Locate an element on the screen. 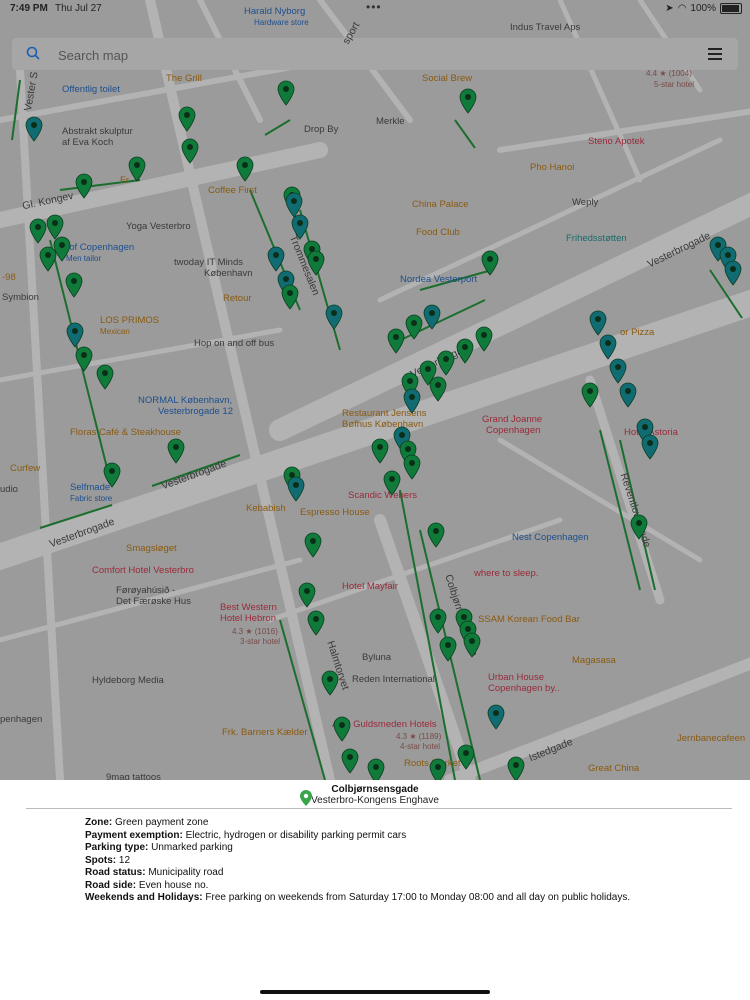  poi-label: Retour is located at coordinates (237, 298).